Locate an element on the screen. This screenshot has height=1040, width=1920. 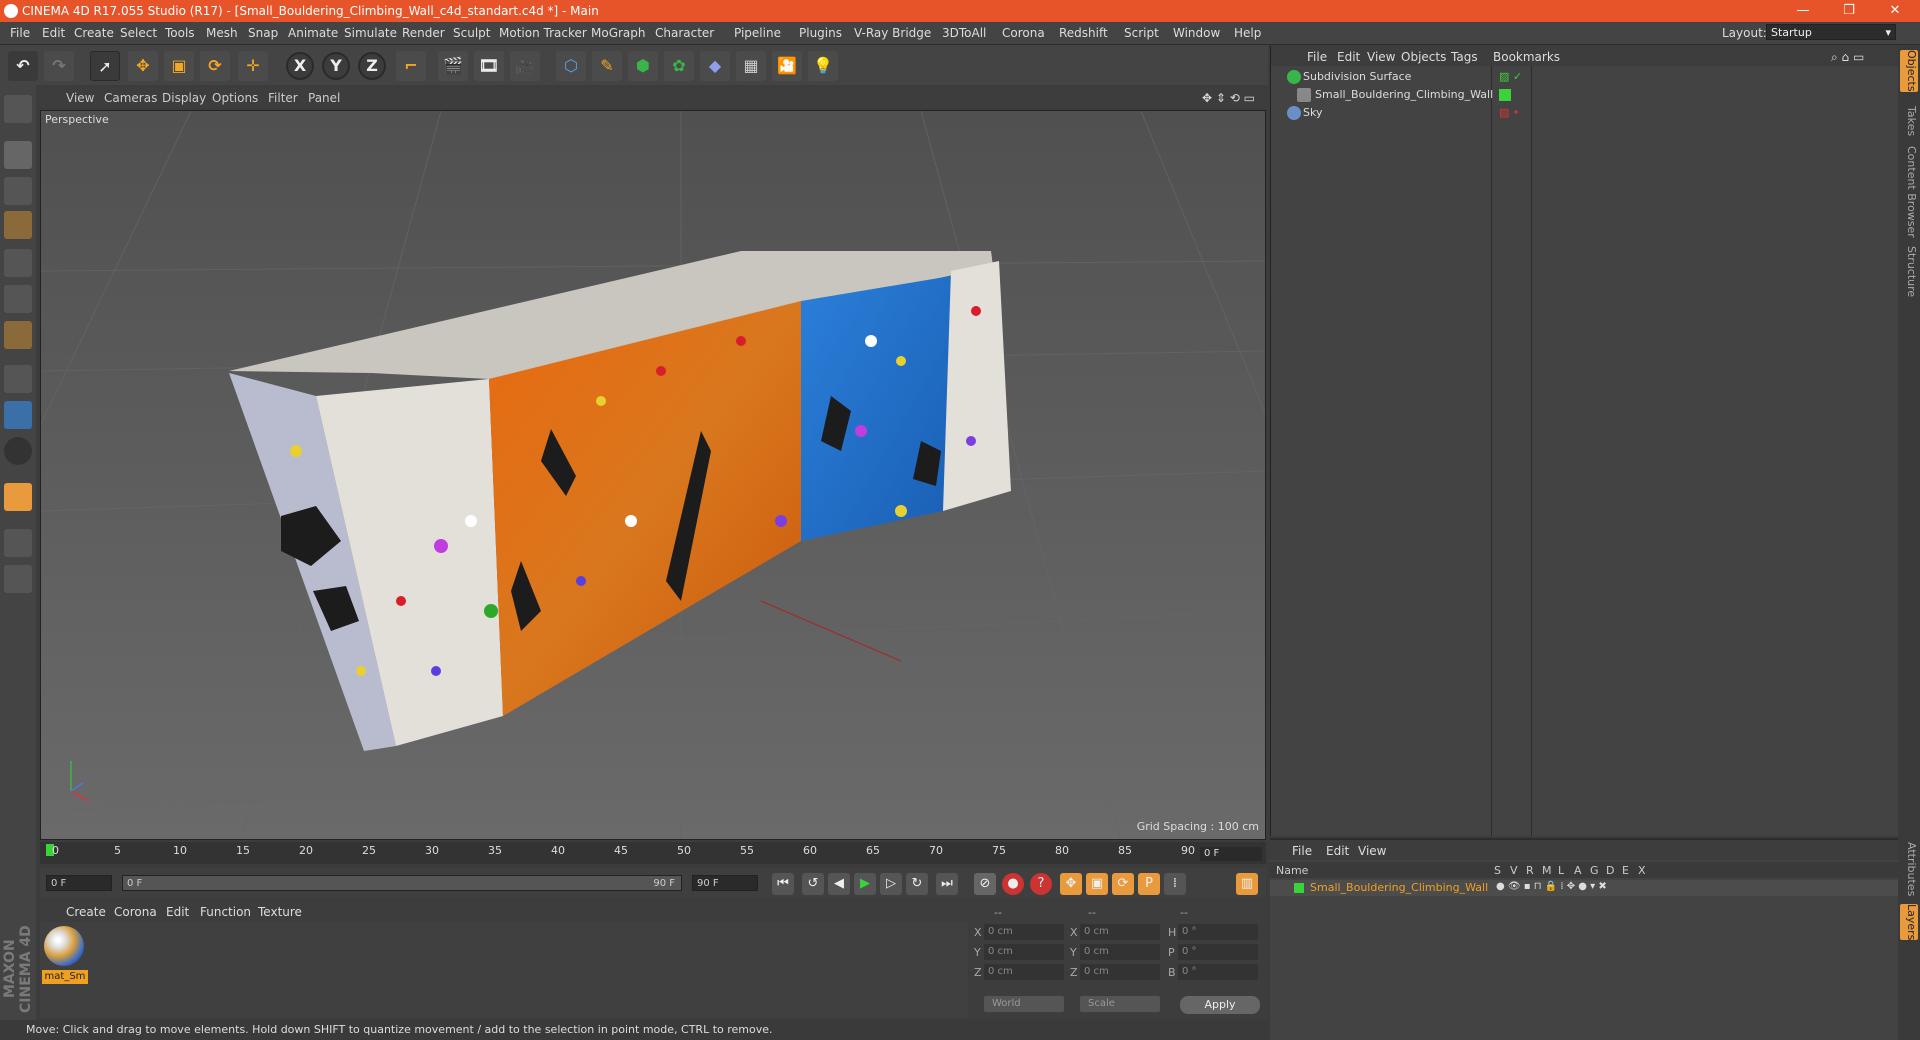
restore-button: ❐ is located at coordinates (1849, 11).